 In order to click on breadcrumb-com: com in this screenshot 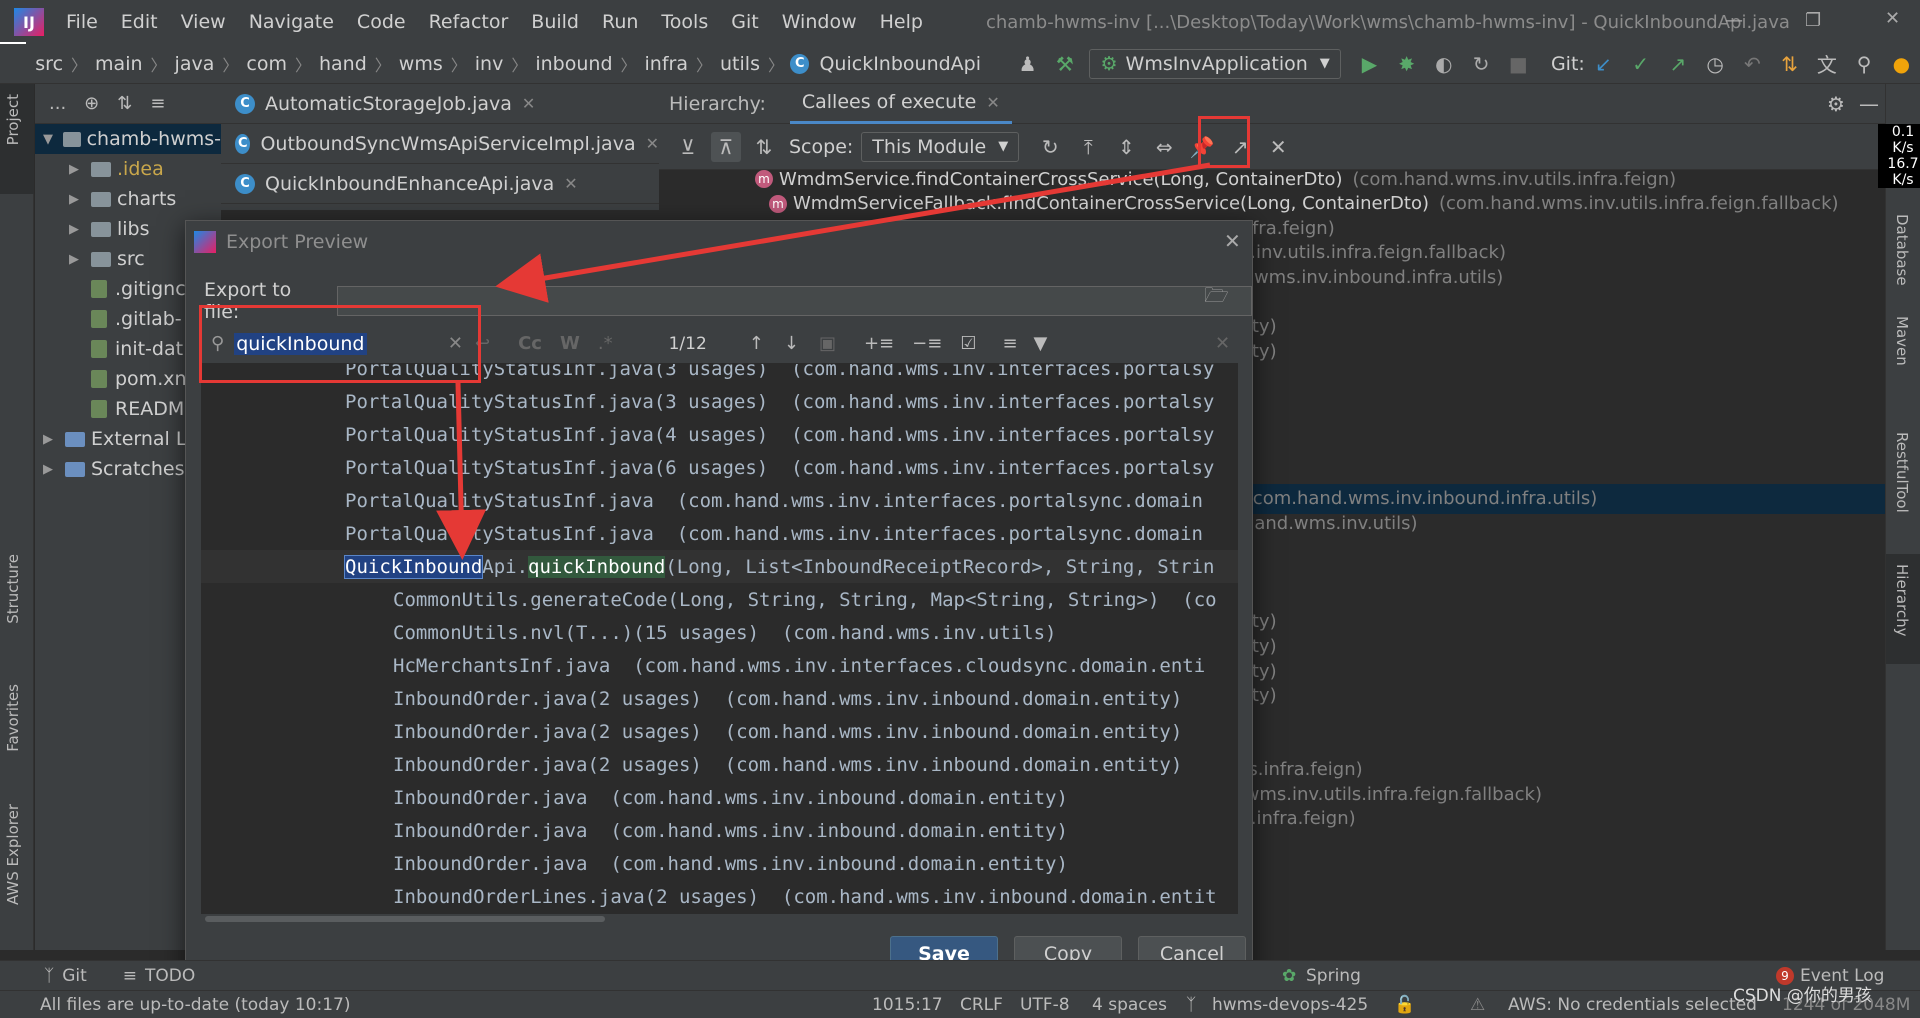, I will do `click(266, 64)`.